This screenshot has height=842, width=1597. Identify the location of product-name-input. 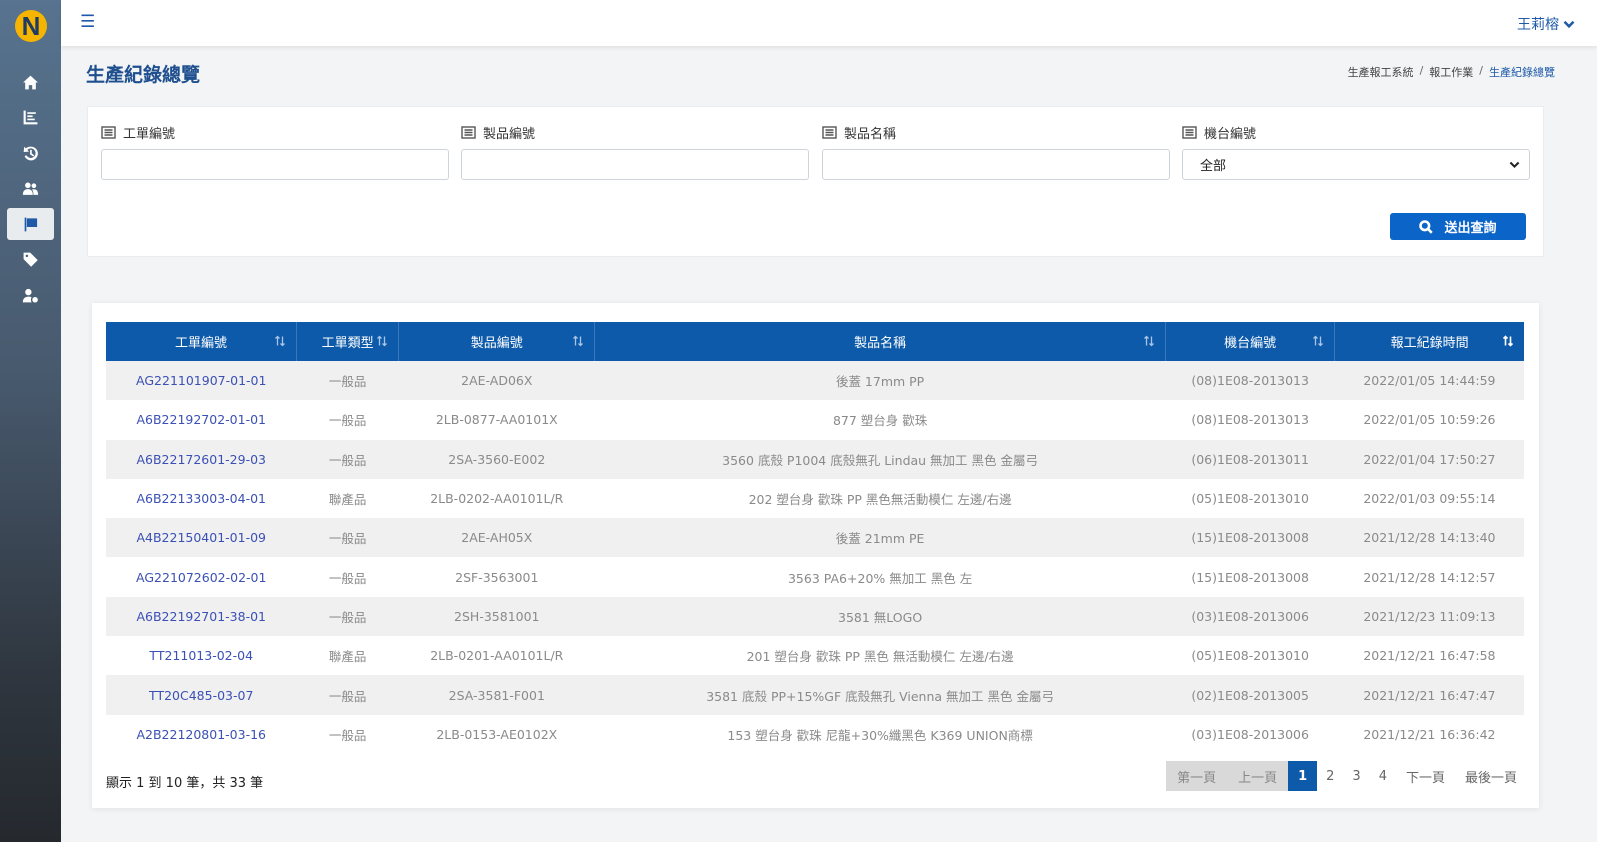
(996, 164).